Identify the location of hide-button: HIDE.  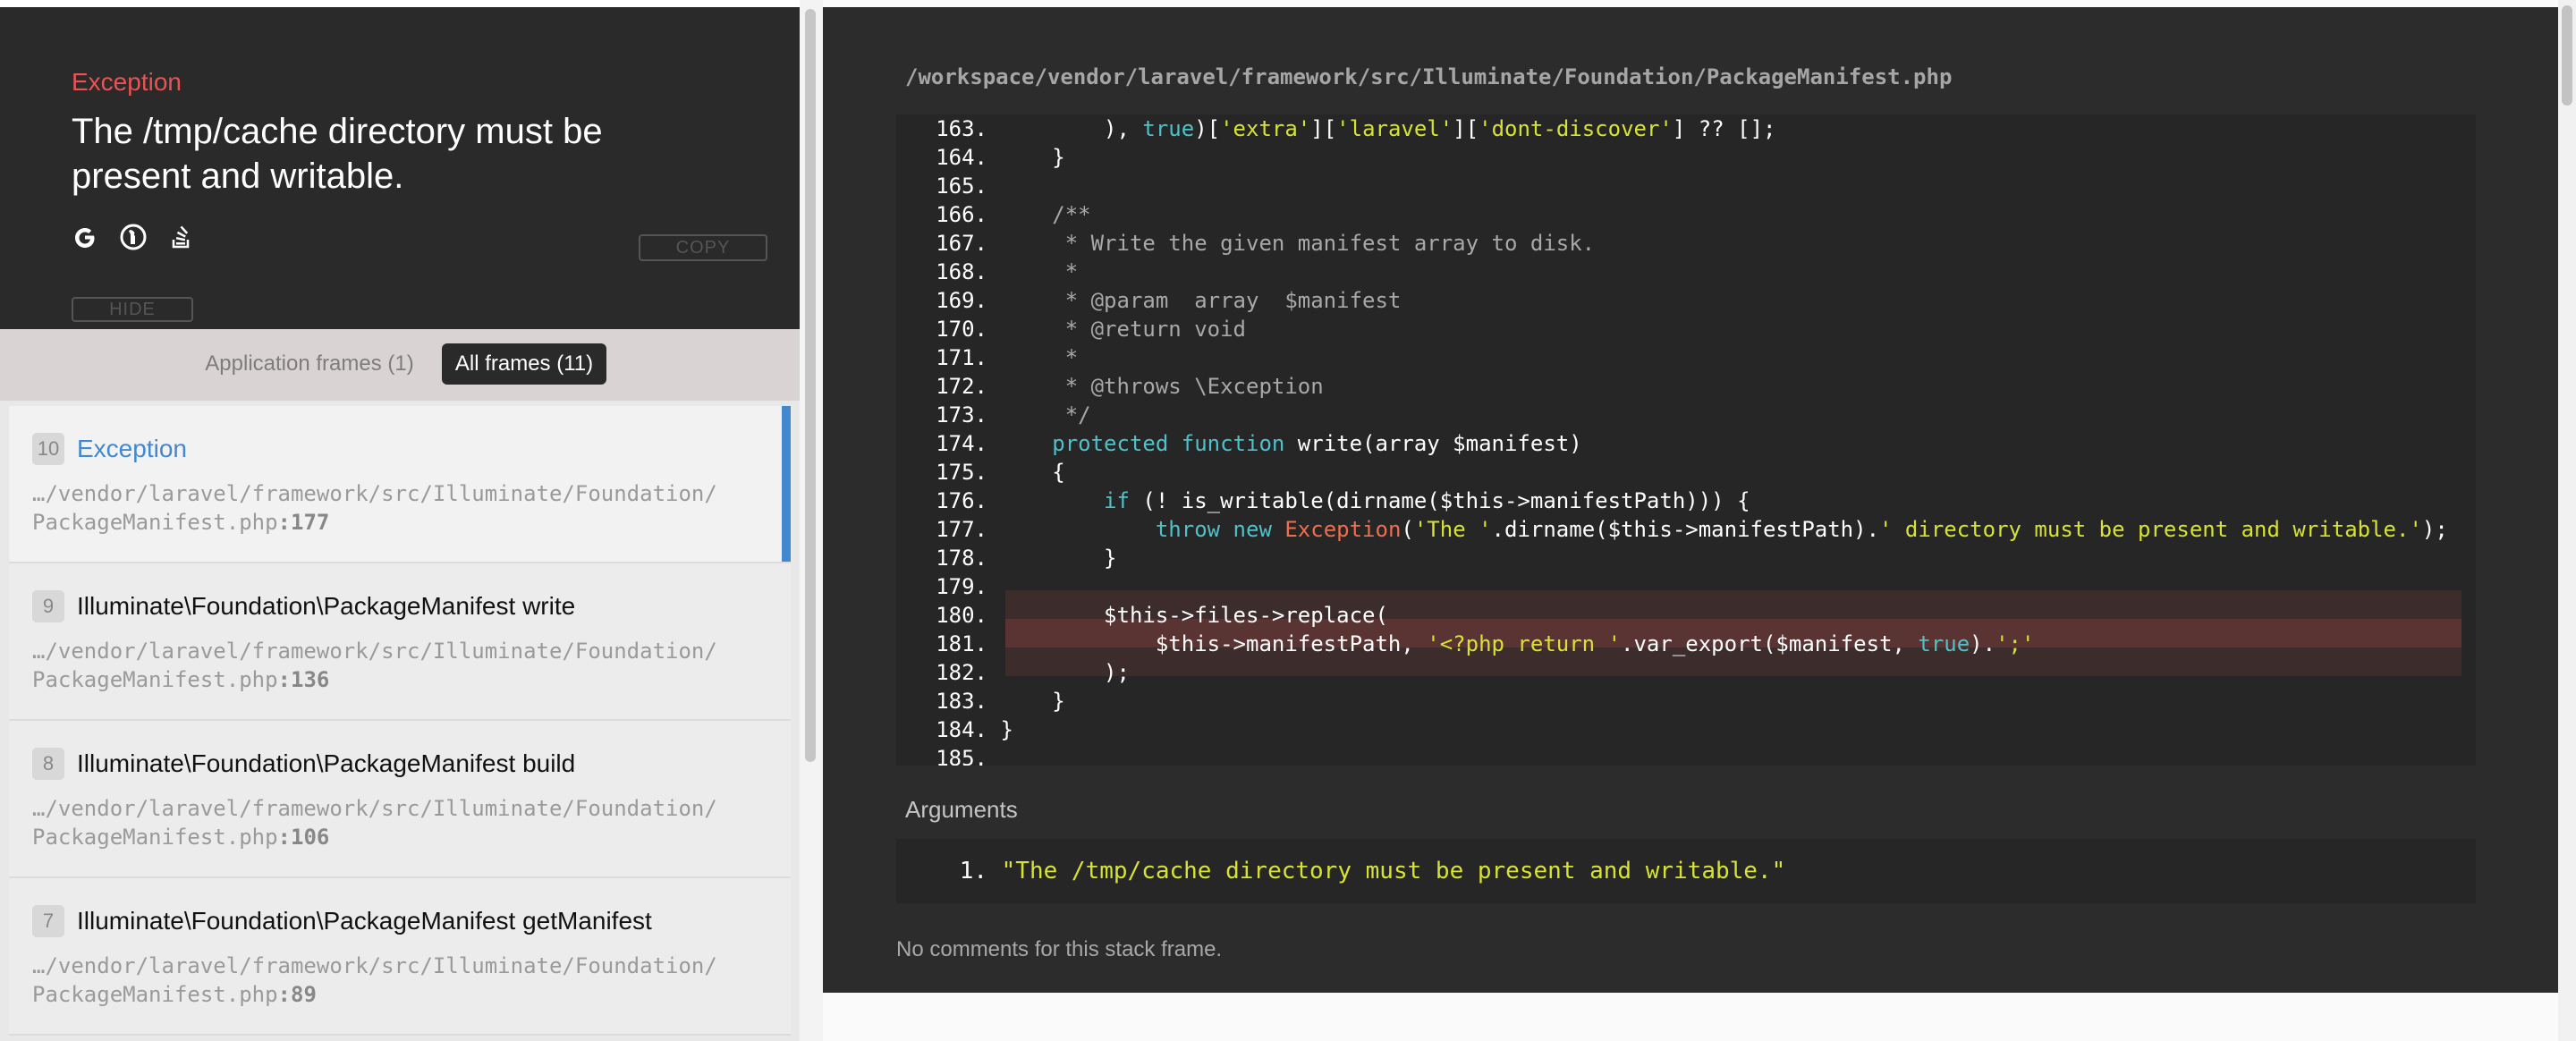
(132, 310).